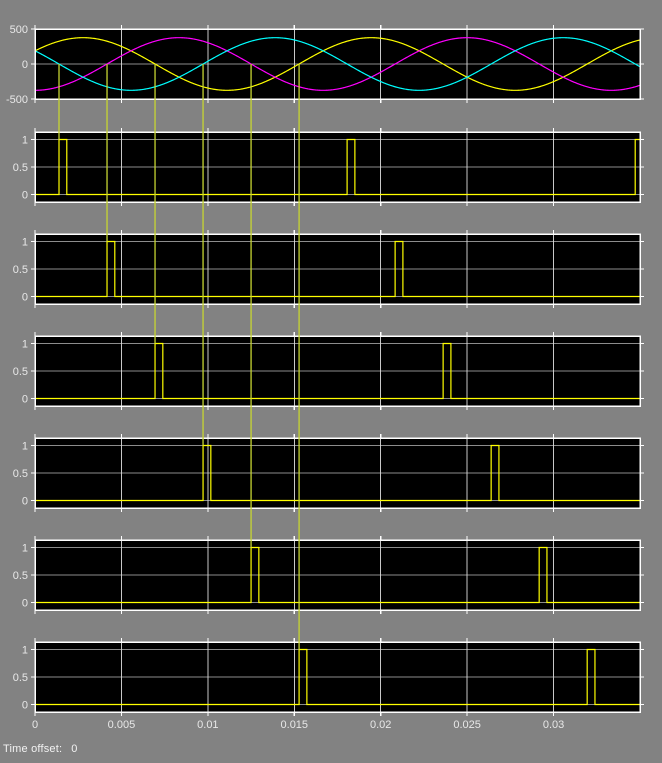  Describe the element at coordinates (328, 269) in the screenshot. I see `plot-pulse-2: 10.50` at that location.